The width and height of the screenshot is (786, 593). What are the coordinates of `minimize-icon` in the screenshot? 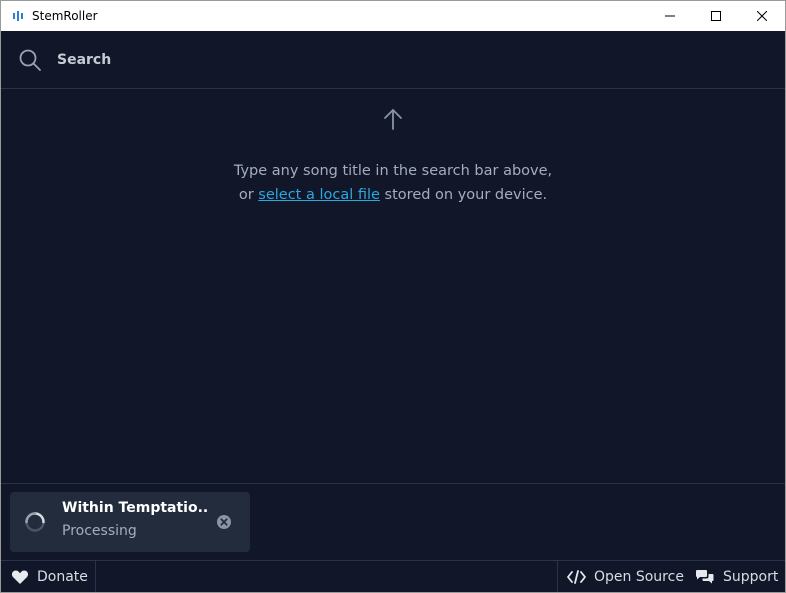 It's located at (670, 16).